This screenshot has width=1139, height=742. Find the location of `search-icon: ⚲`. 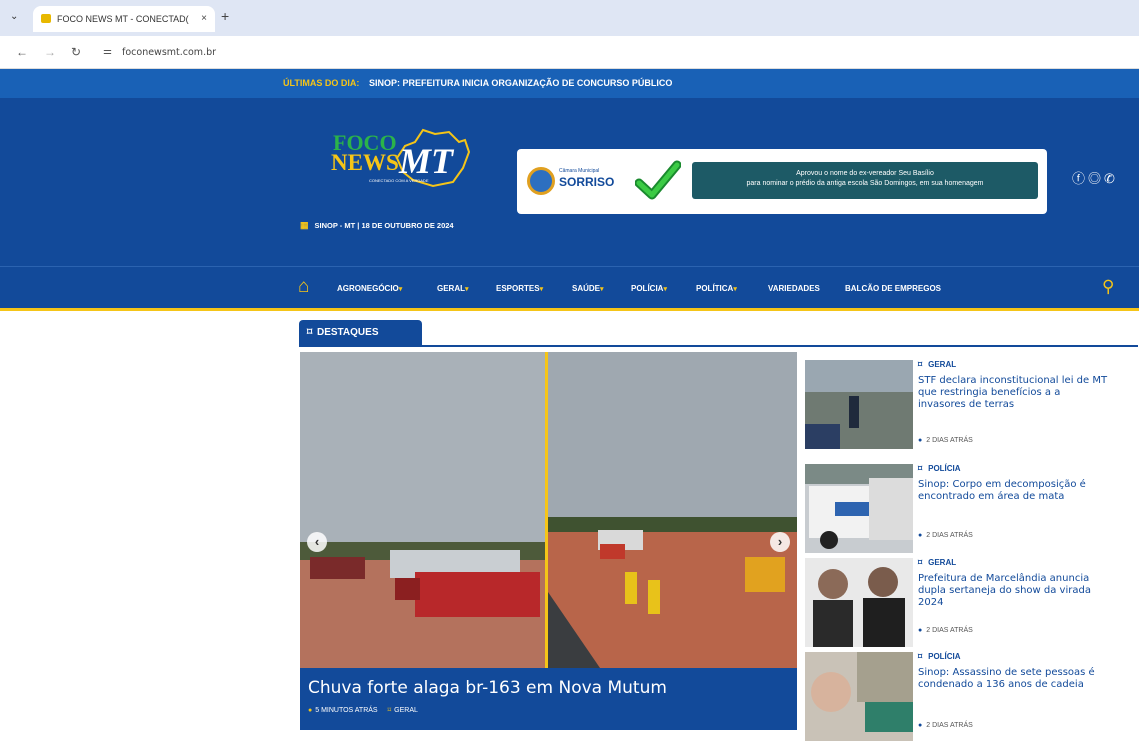

search-icon: ⚲ is located at coordinates (1108, 287).